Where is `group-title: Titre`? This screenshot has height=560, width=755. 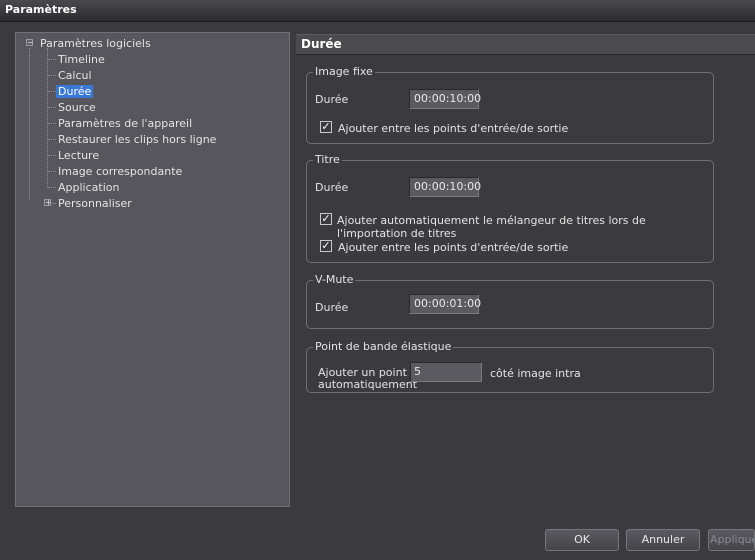
group-title: Titre is located at coordinates (327, 159).